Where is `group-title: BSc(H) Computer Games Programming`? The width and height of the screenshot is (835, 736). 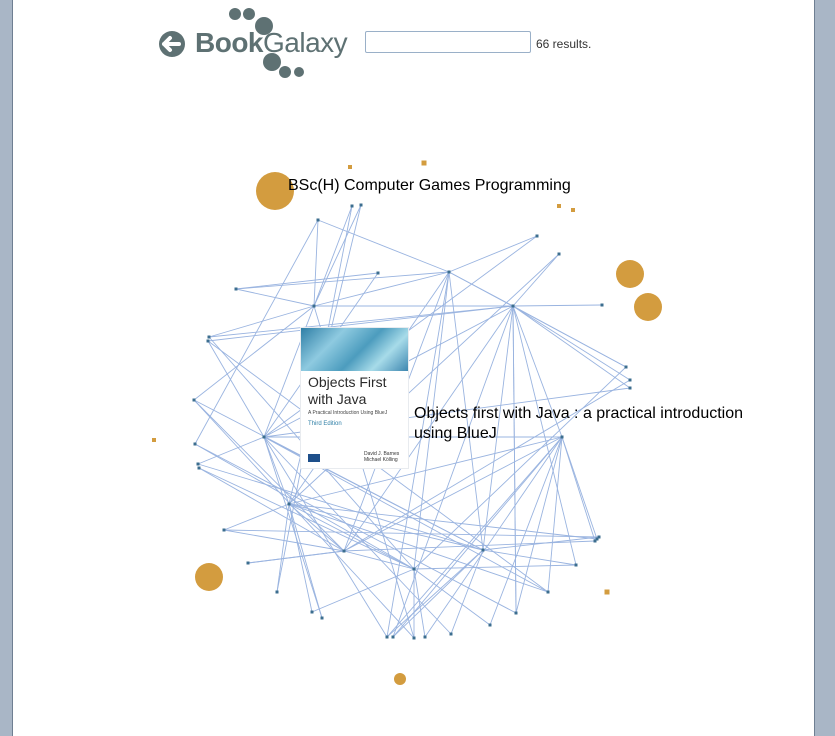 group-title: BSc(H) Computer Games Programming is located at coordinates (429, 185).